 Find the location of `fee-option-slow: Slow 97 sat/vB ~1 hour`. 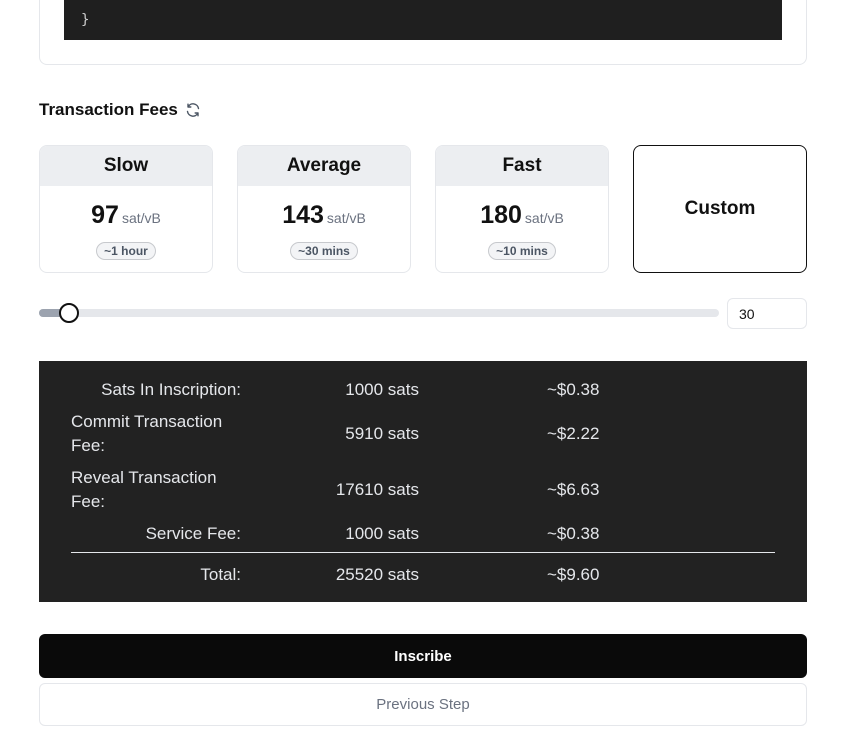

fee-option-slow: Slow 97 sat/vB ~1 hour is located at coordinates (126, 209).